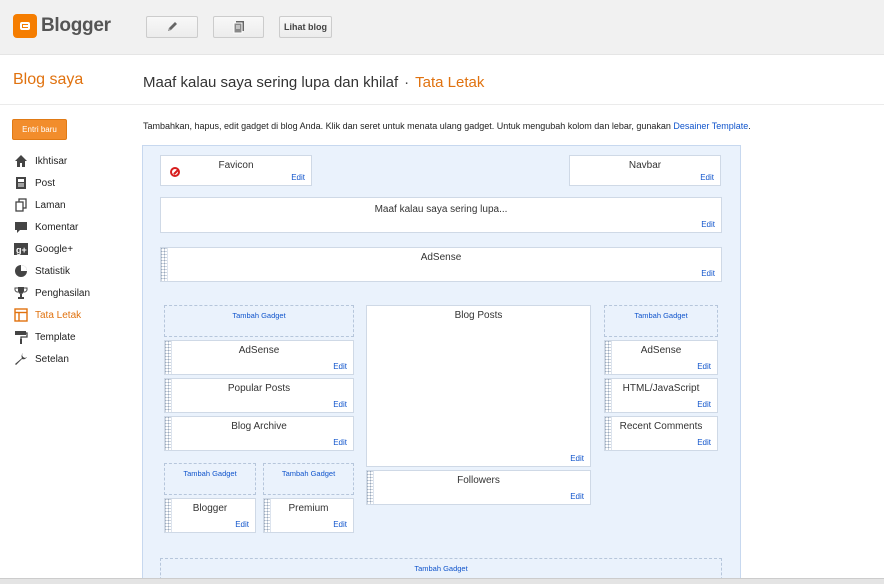 The width and height of the screenshot is (884, 584). What do you see at coordinates (259, 388) in the screenshot?
I see `gadget-title: Popular Posts` at bounding box center [259, 388].